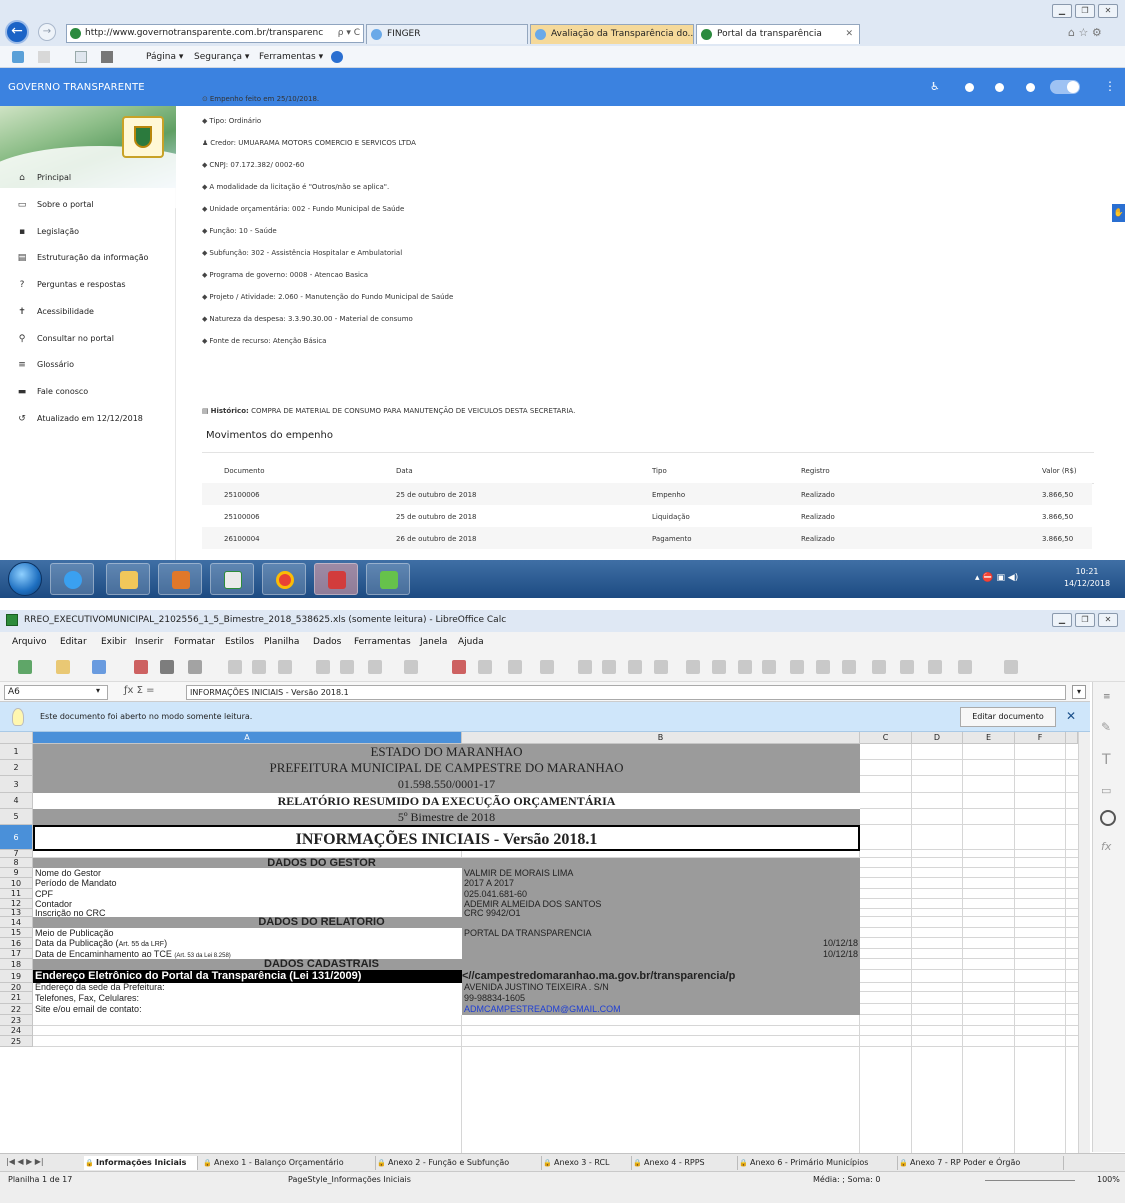 The image size is (1125, 1203). Describe the element at coordinates (661, 904) in the screenshot. I see `value-cell: ADEMIR ALMEIDA DOS SANTOS` at that location.